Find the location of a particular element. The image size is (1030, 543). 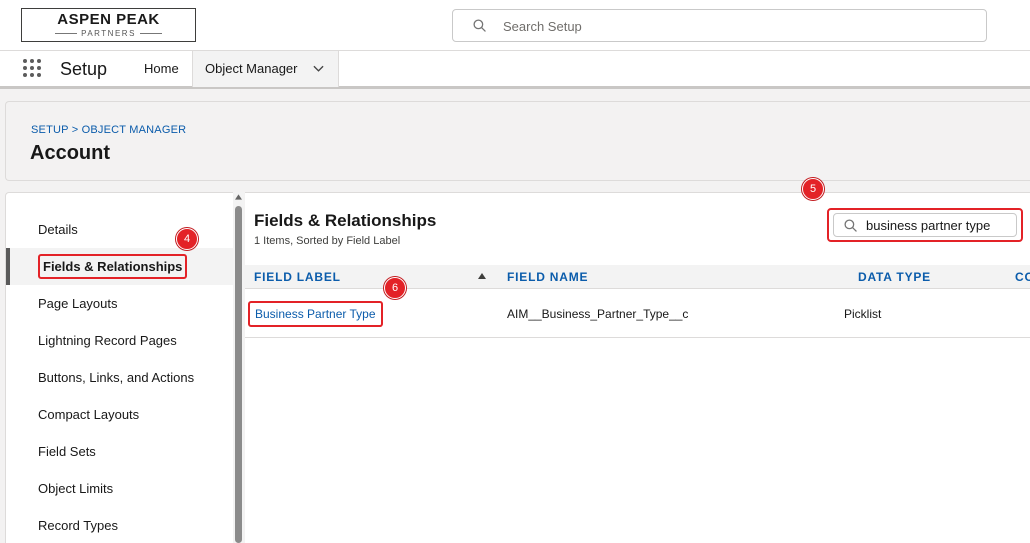

sidebar-item-label: Buttons, Links, and Actions is located at coordinates (116, 377).